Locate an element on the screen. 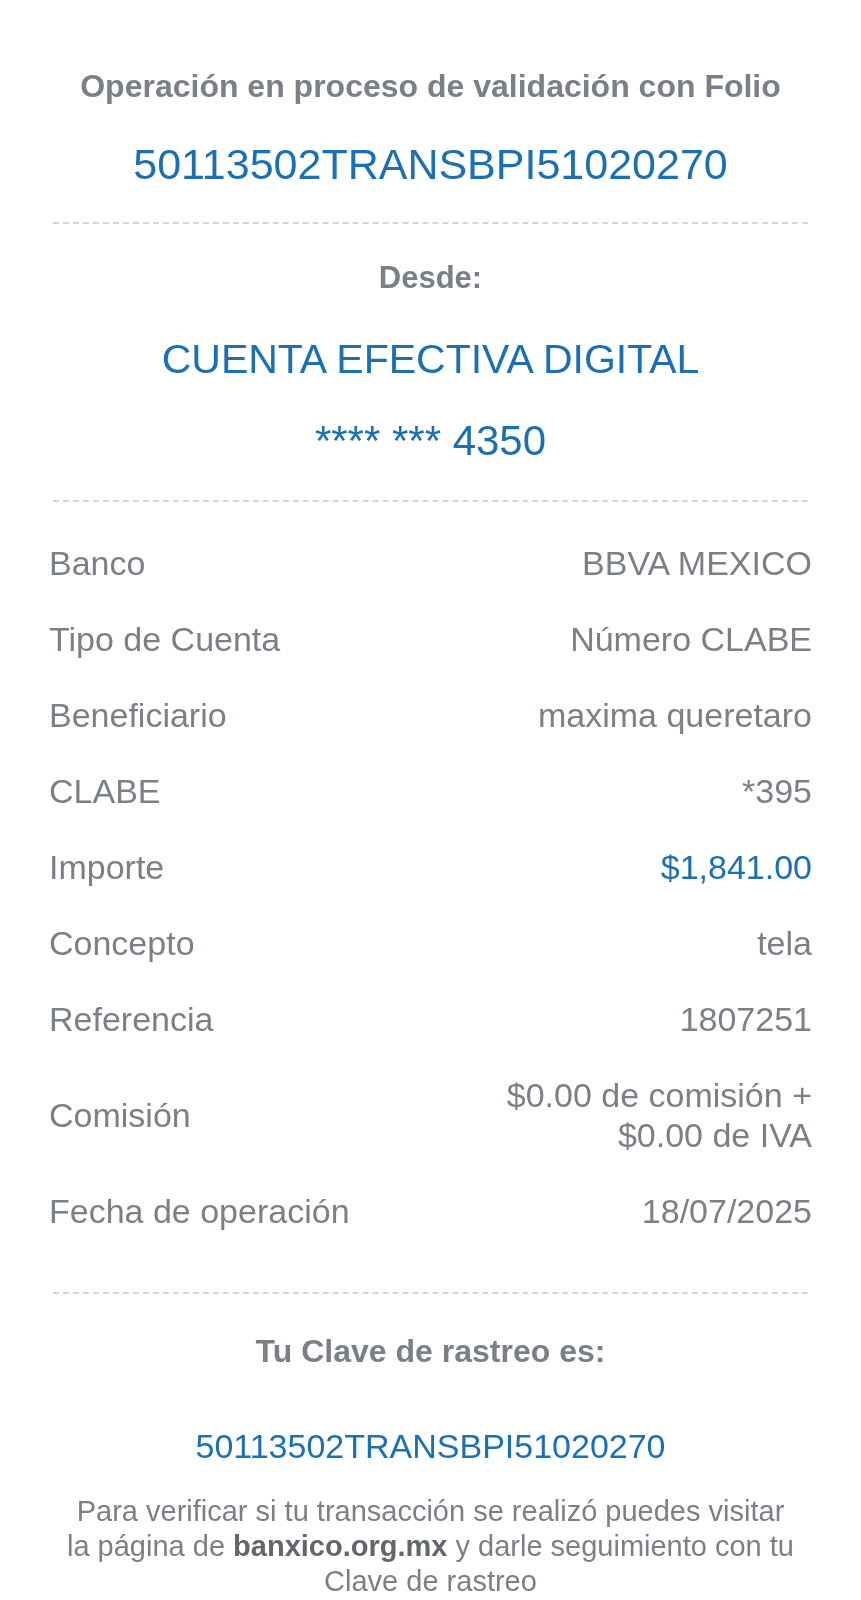  detail-value: BBVA MEXICO is located at coordinates (697, 563).